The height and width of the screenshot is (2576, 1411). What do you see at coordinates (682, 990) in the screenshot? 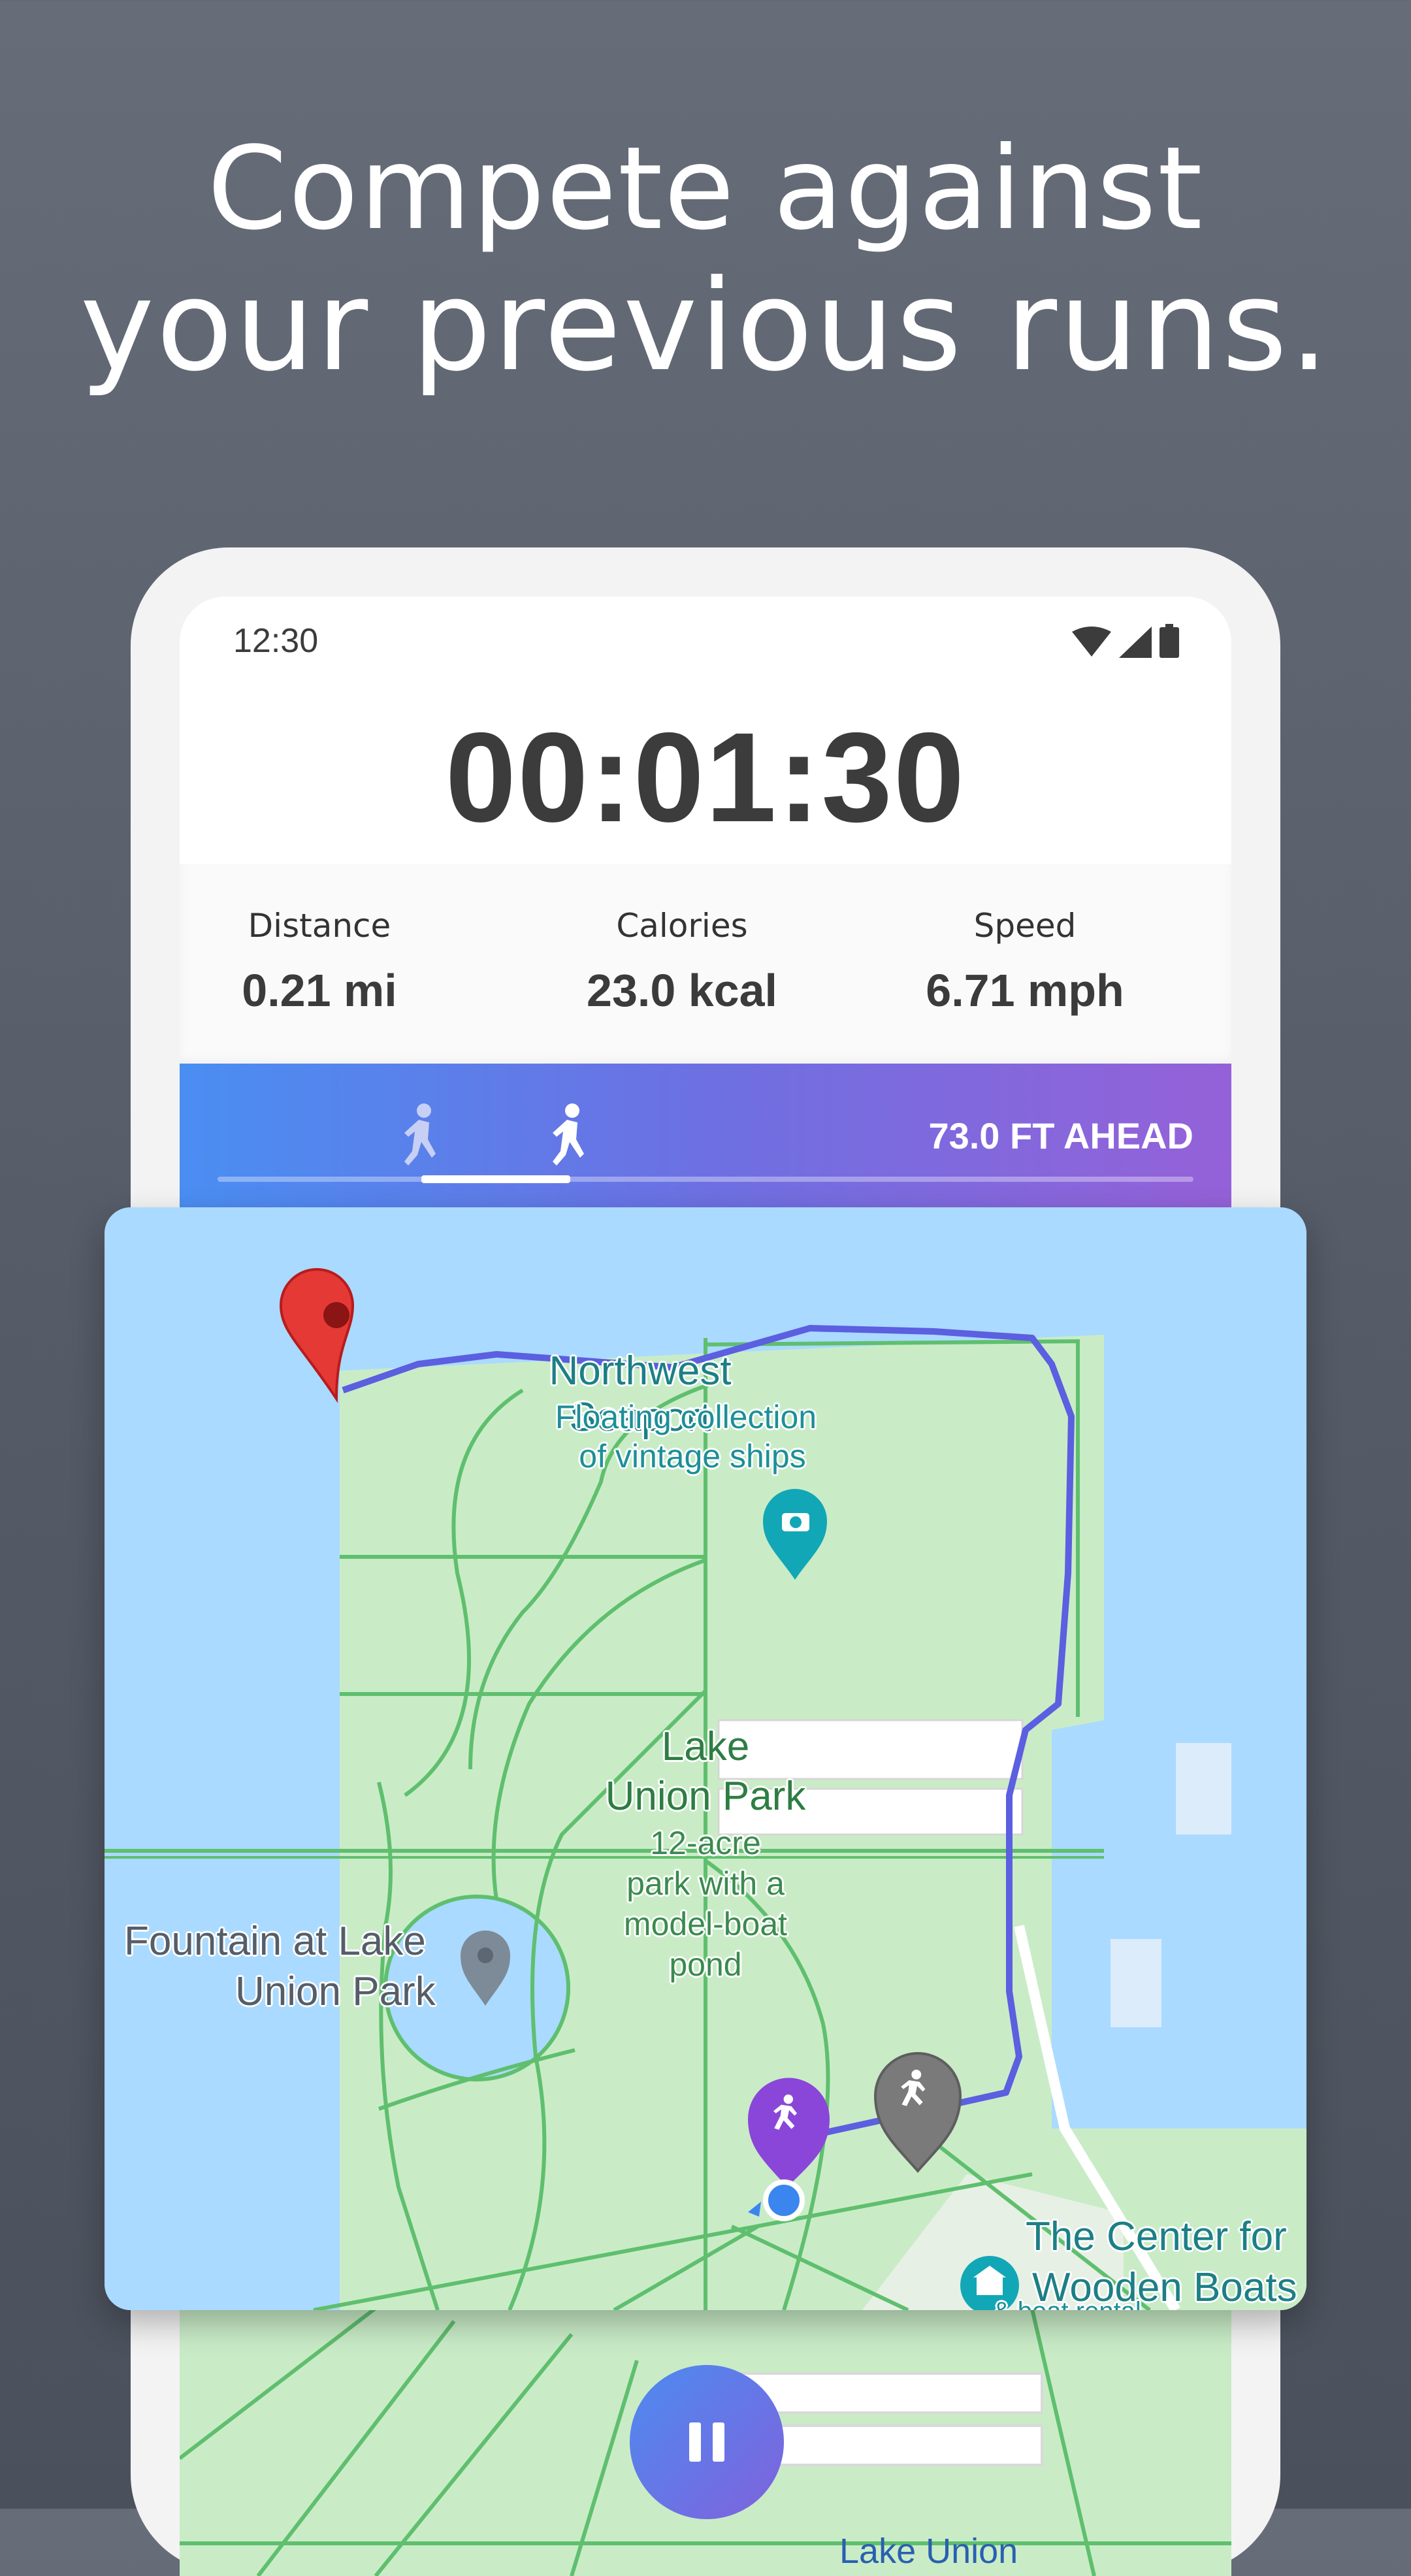
I see `stat-calories-value: 23.0 kcal` at bounding box center [682, 990].